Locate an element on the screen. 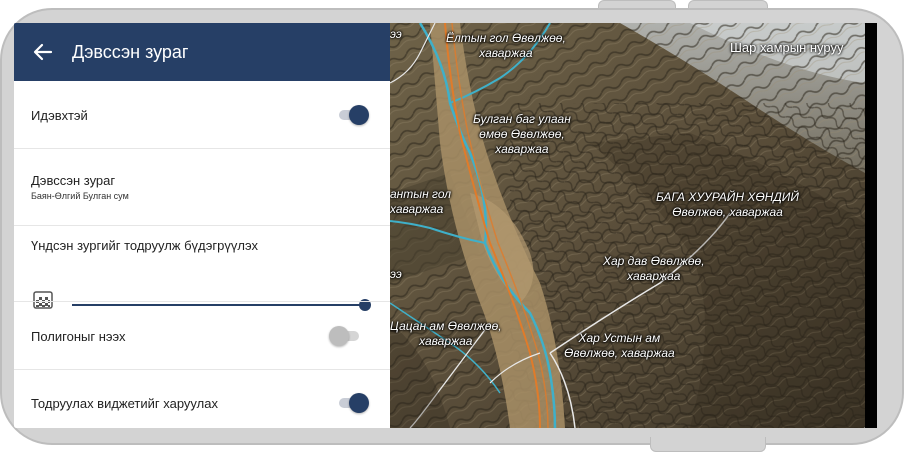  screen-edge is located at coordinates (871, 225).